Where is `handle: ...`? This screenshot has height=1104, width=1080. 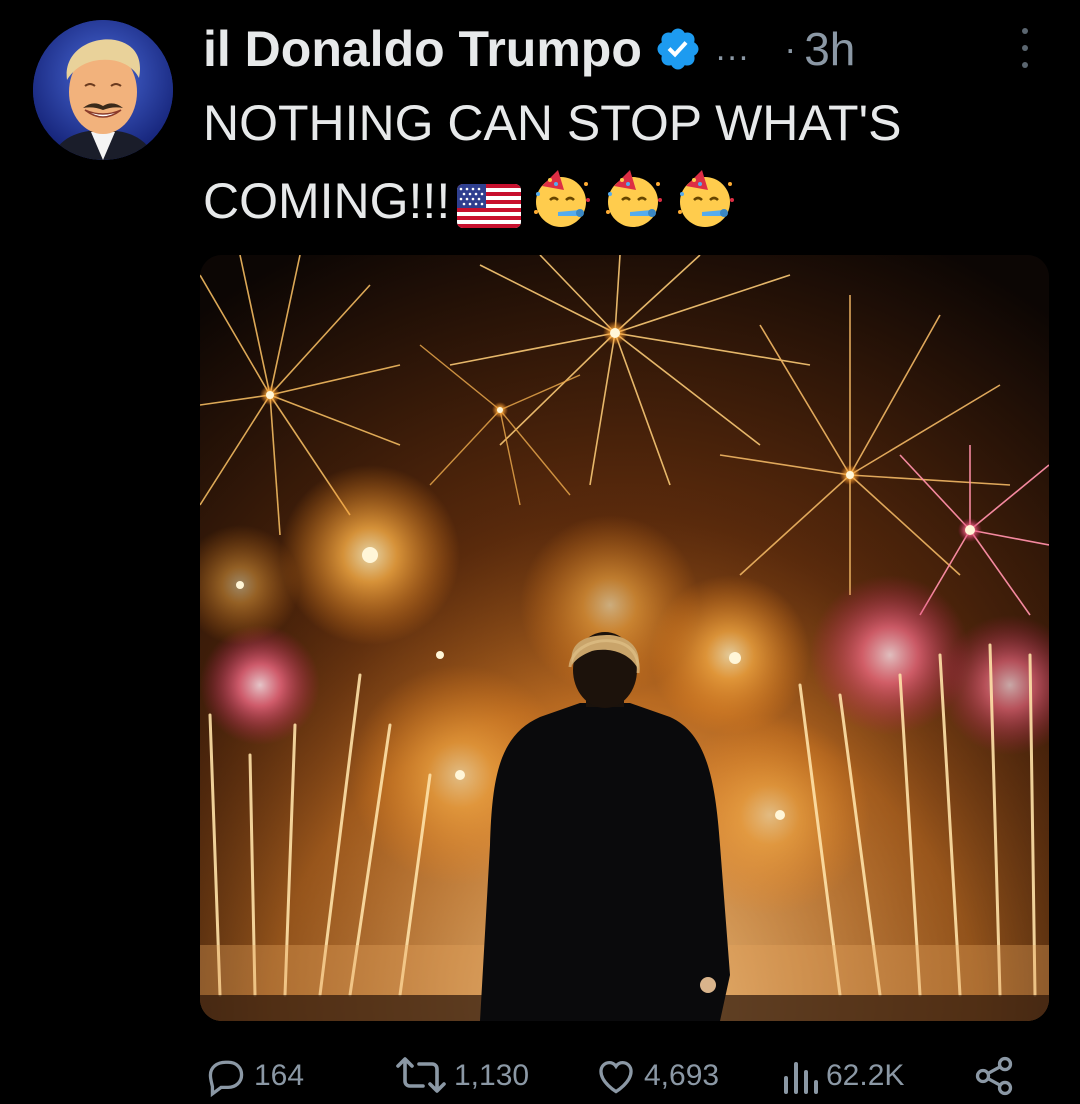
handle: ... is located at coordinates (733, 49).